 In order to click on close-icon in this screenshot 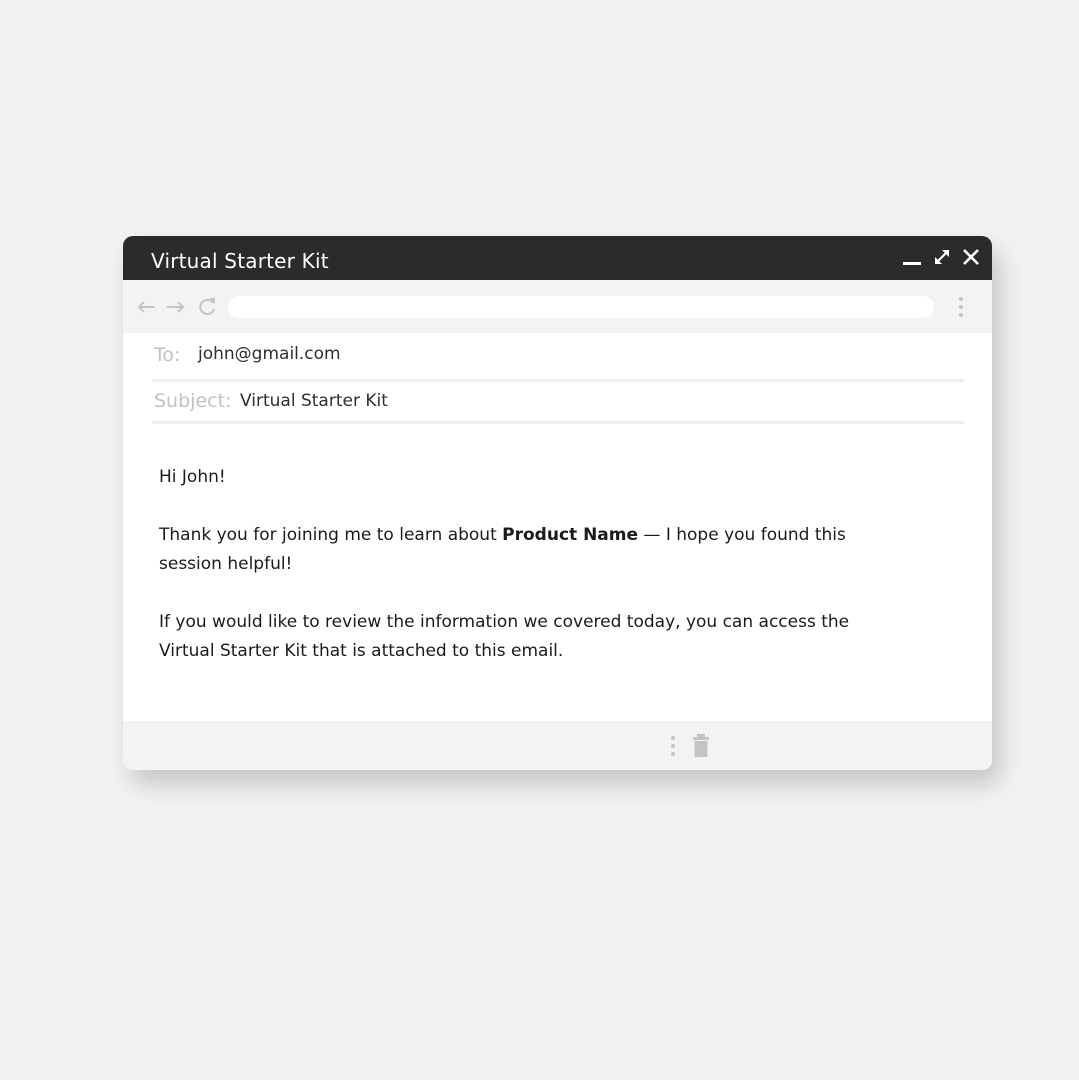, I will do `click(971, 257)`.